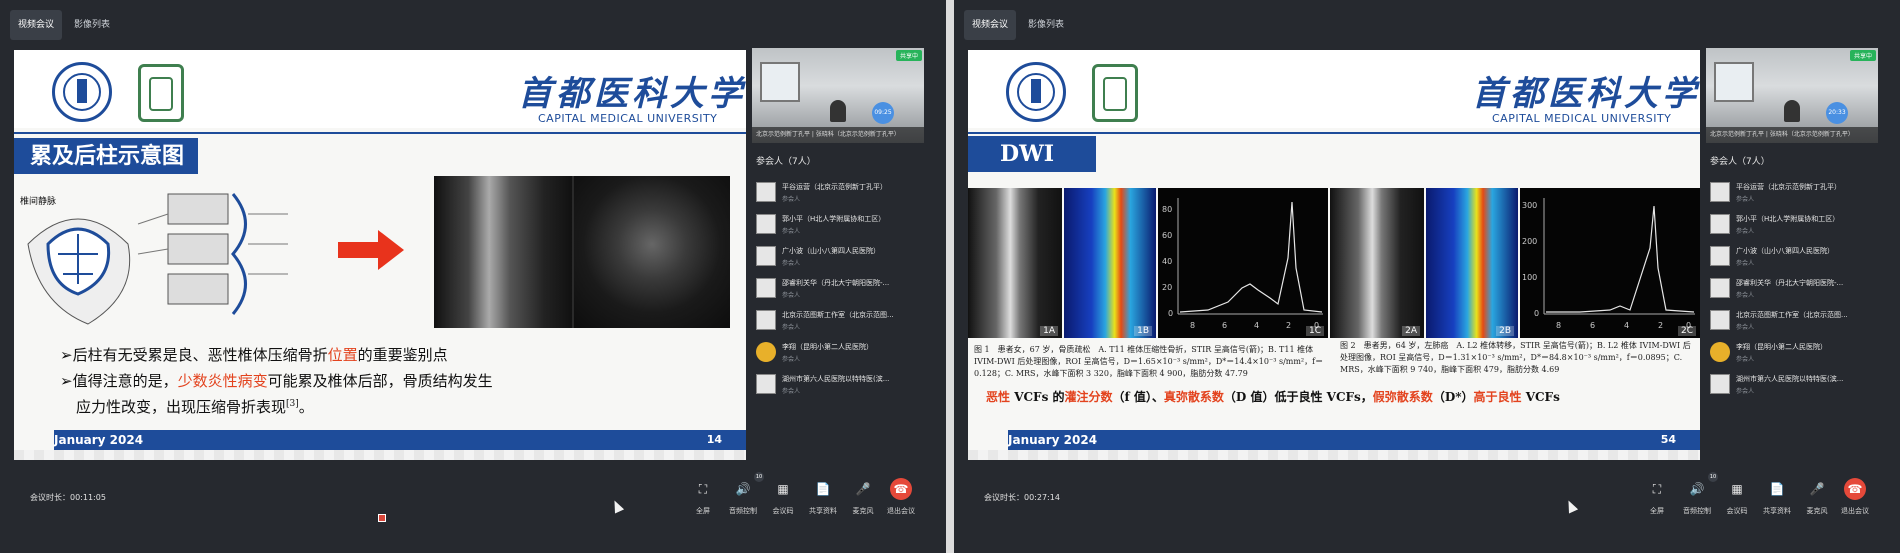 The height and width of the screenshot is (553, 1900). What do you see at coordinates (1167, 261) in the screenshot?
I see `svg-text: 40` at bounding box center [1167, 261].